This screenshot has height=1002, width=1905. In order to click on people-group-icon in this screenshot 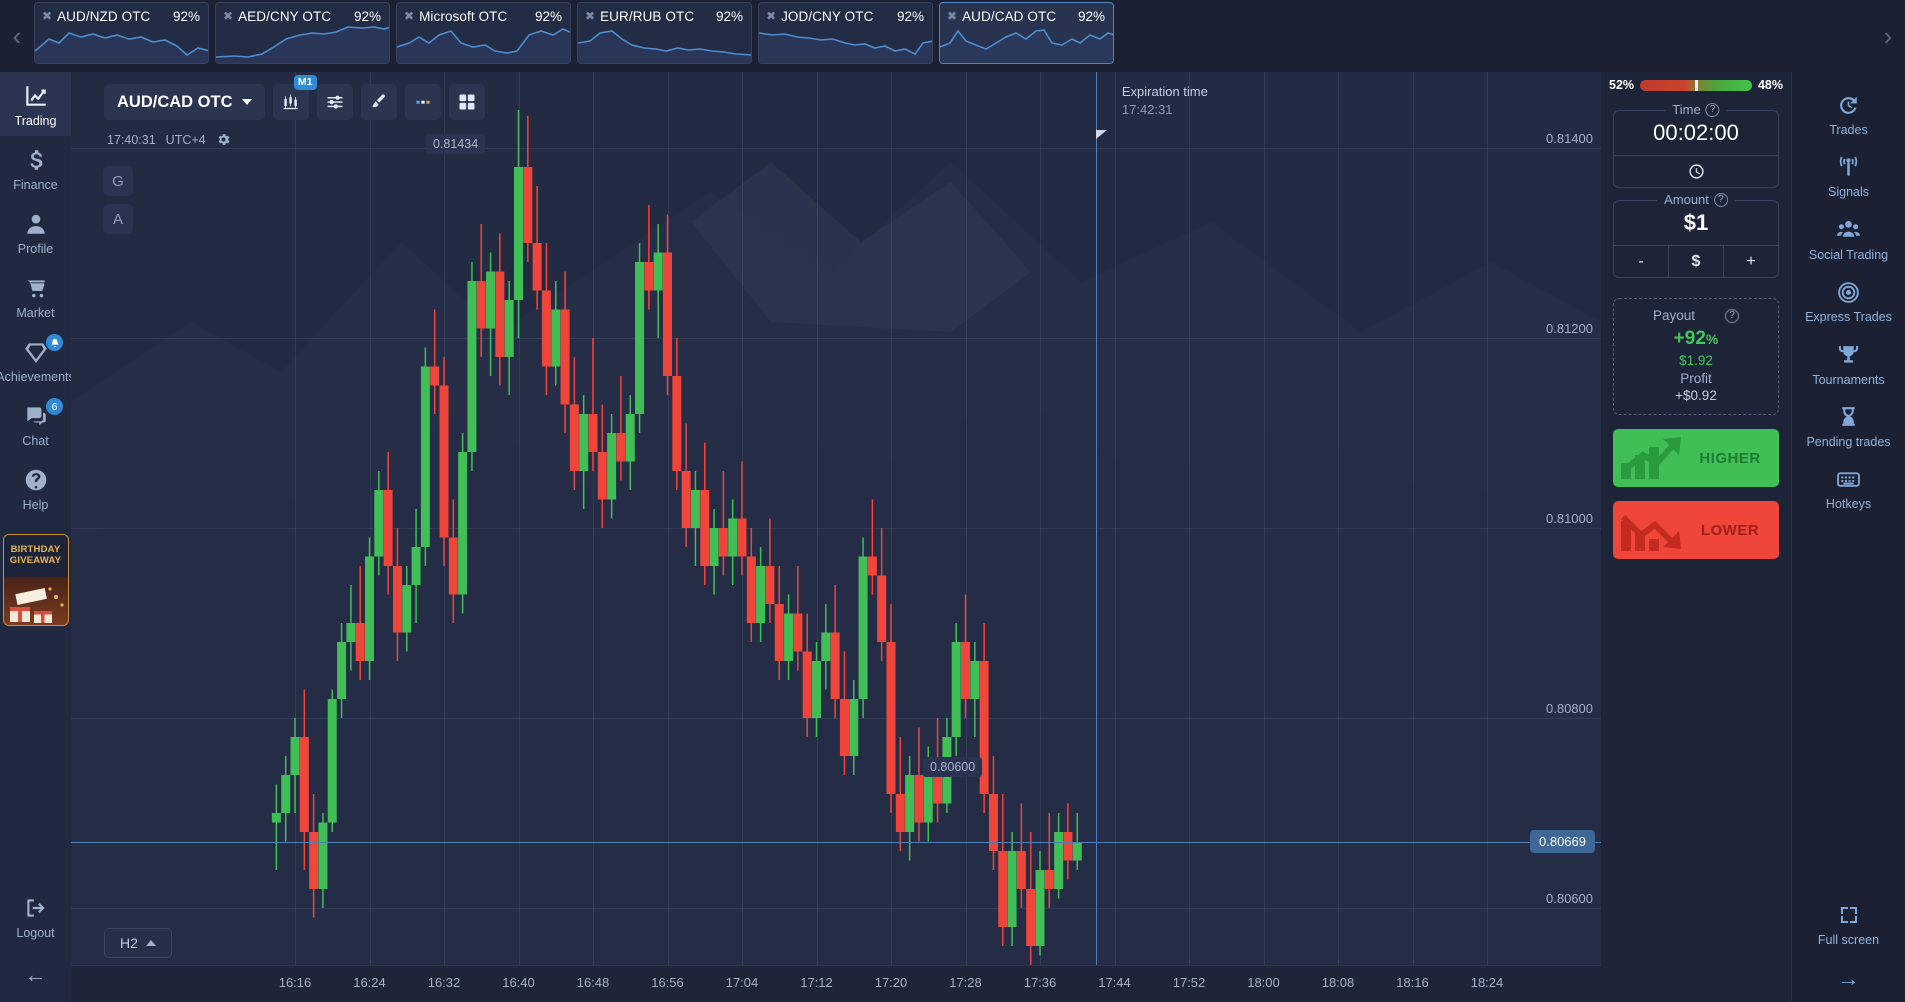, I will do `click(1849, 230)`.